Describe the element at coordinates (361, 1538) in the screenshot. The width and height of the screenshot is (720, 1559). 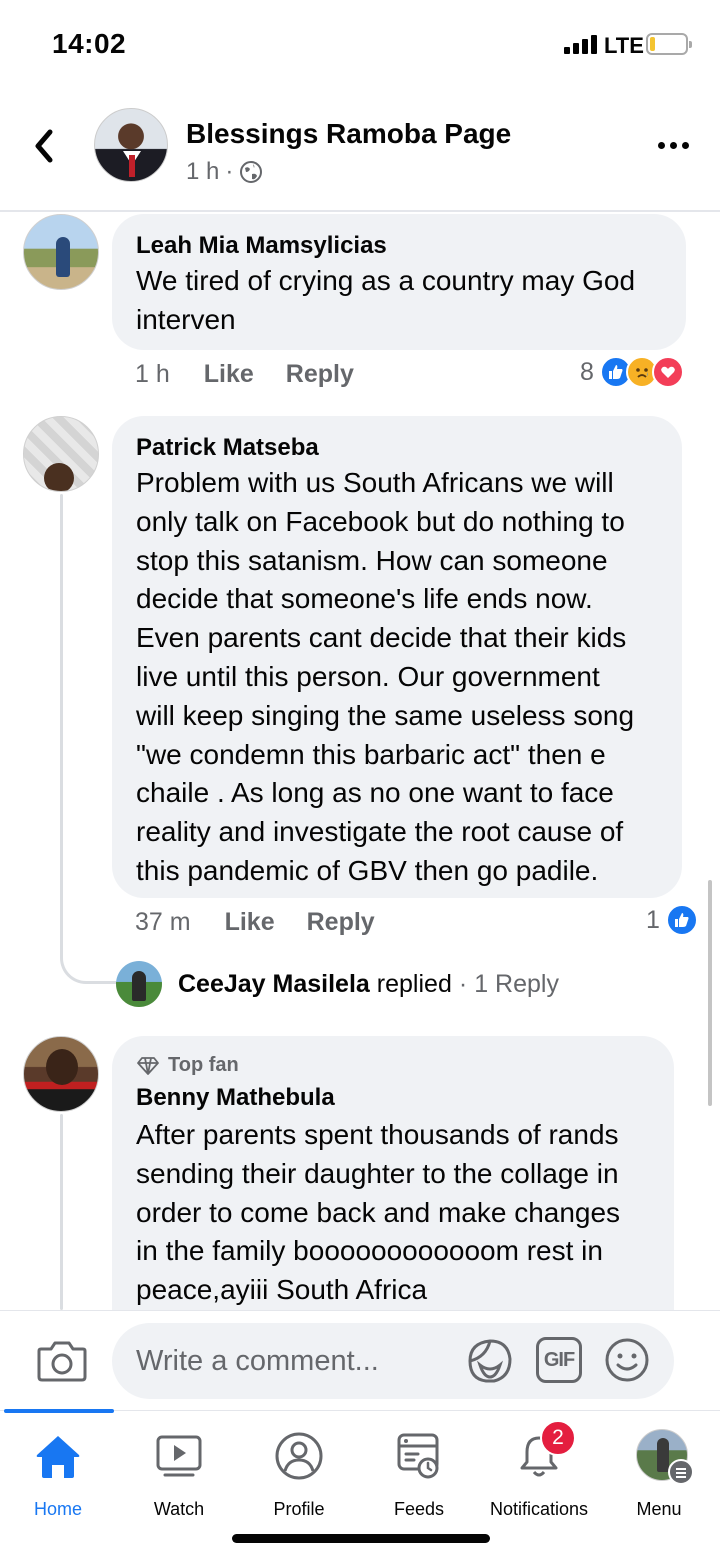
I see `home-indicator` at that location.